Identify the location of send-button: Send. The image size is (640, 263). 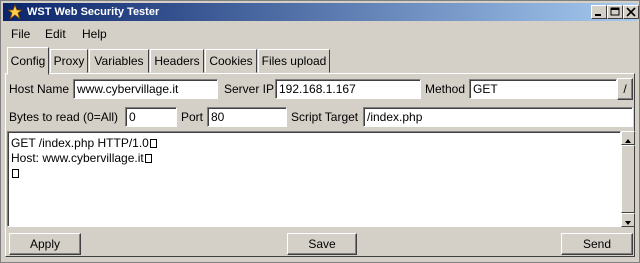
(597, 244).